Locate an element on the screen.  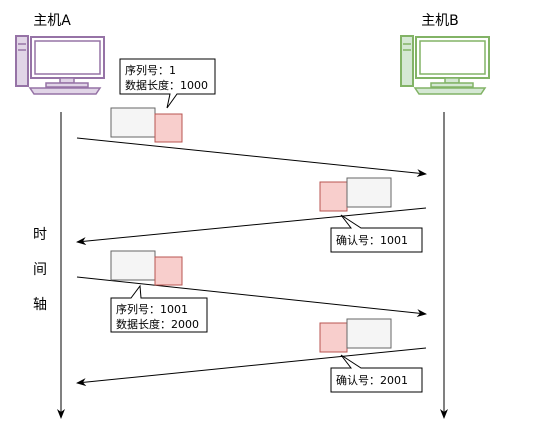
callout-text: 确认号：1001 is located at coordinates (372, 240).